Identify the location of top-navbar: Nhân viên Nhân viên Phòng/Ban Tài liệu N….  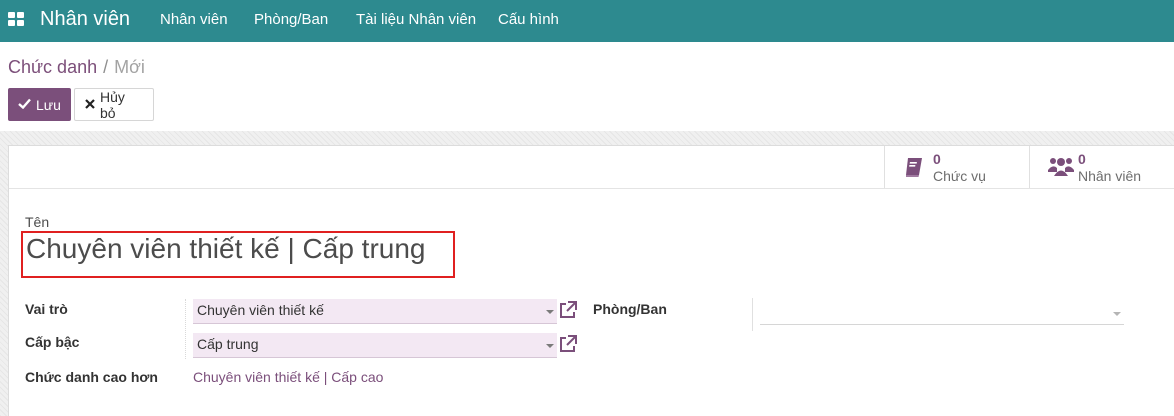
(587, 21).